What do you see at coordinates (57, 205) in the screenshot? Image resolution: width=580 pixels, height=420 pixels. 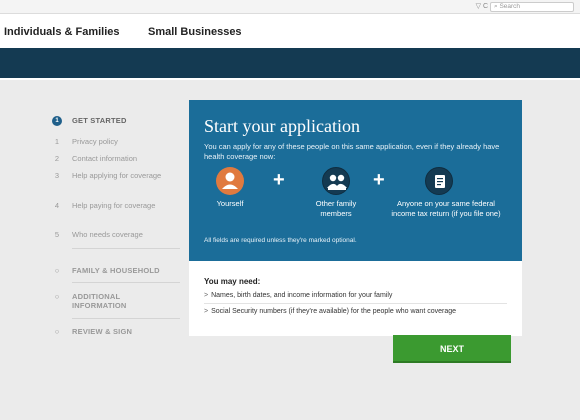 I see `step-number: 4` at bounding box center [57, 205].